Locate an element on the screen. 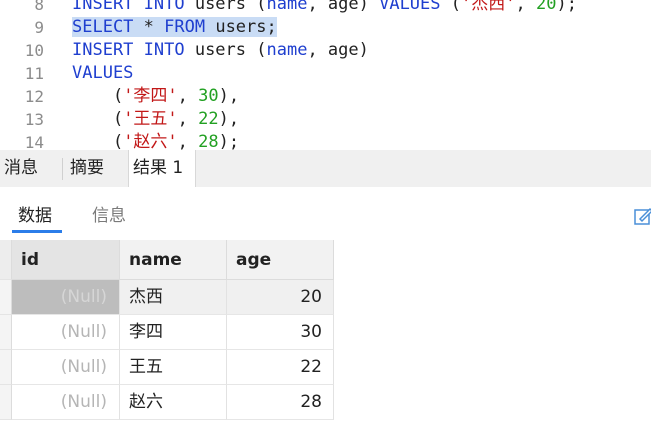  code-line: 9 SELECT * FROM users; is located at coordinates (325, 27).